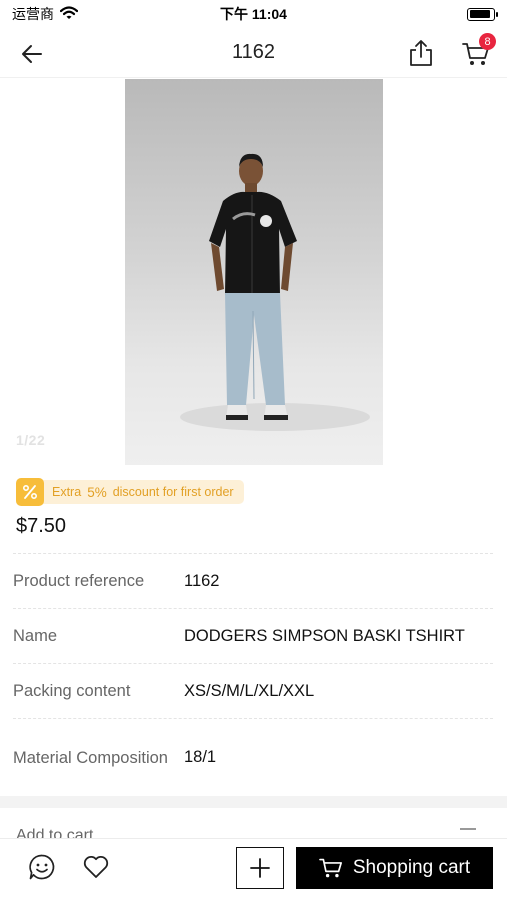 The image size is (507, 900). Describe the element at coordinates (411, 867) in the screenshot. I see `shopping-cart-label: Shopping cart` at that location.